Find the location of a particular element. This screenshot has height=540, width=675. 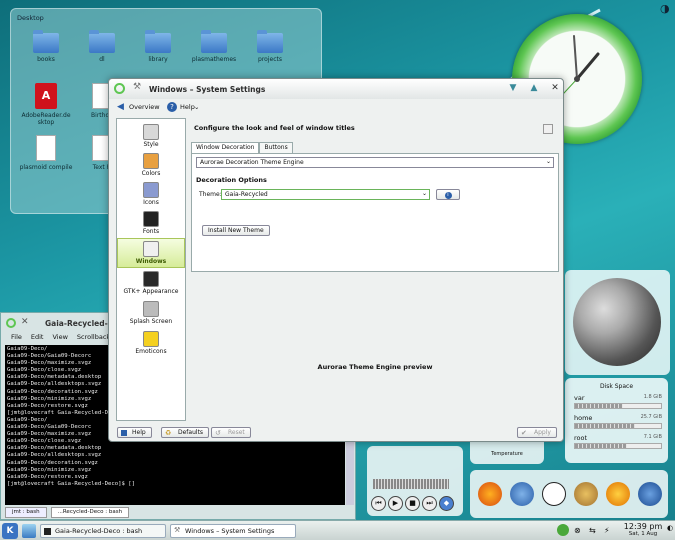

category-windows: Windows is located at coordinates (151, 253).